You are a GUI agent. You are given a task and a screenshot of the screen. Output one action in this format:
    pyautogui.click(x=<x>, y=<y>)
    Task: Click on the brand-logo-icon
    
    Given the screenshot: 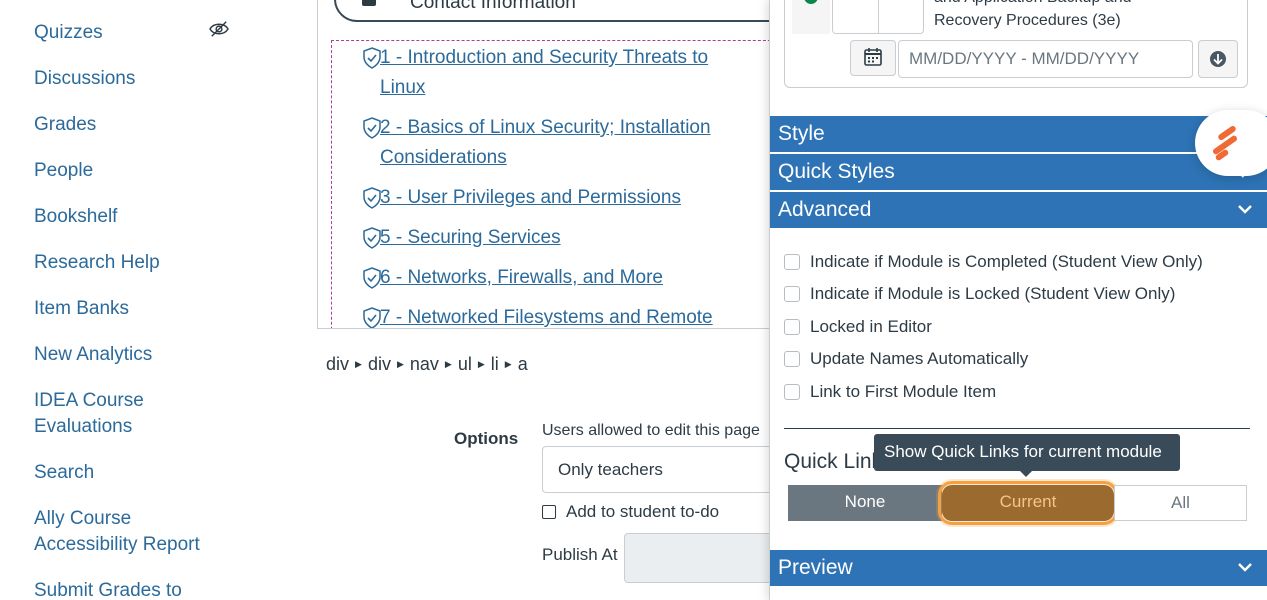 What is the action you would take?
    pyautogui.click(x=1225, y=143)
    